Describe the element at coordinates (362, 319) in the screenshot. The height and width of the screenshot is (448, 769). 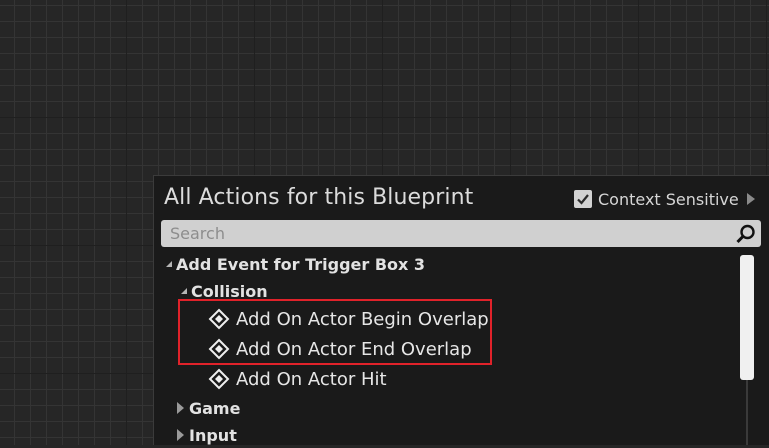
I see `tree-item-label: Add On Actor Begin Overlap` at that location.